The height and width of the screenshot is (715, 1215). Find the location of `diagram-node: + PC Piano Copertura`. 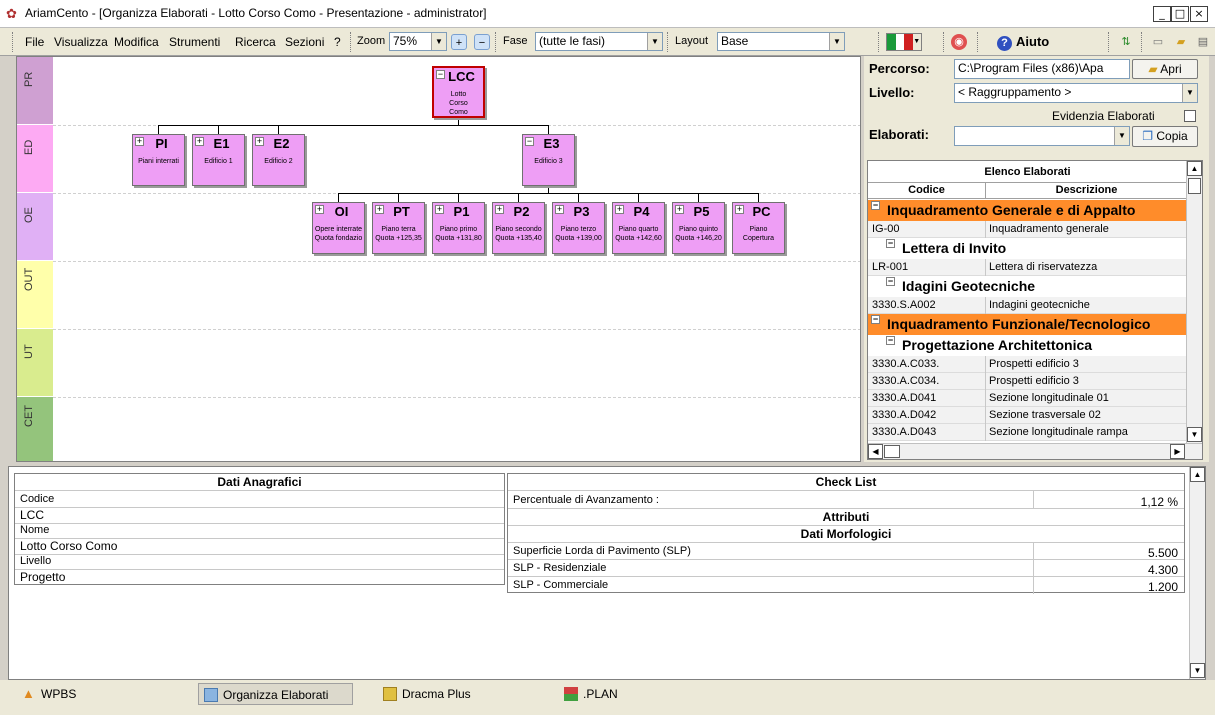

diagram-node: + PC Piano Copertura is located at coordinates (758, 228).